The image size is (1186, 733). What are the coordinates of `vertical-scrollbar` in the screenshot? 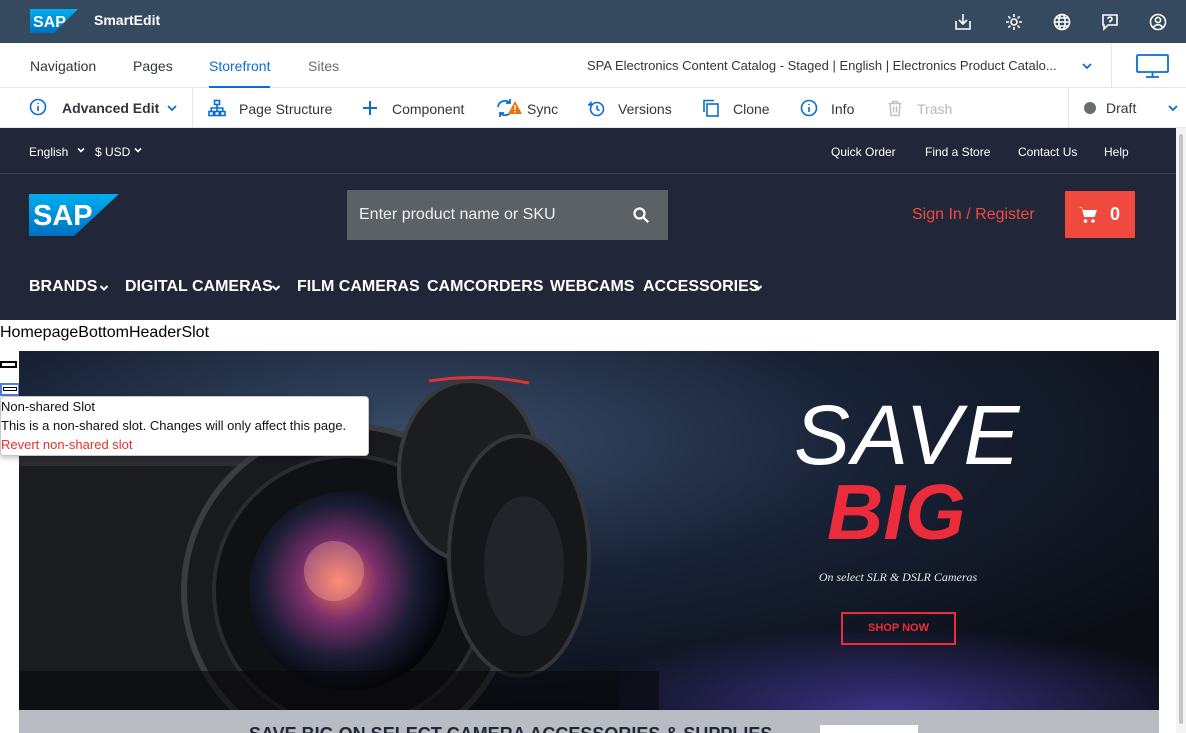 It's located at (1181, 430).